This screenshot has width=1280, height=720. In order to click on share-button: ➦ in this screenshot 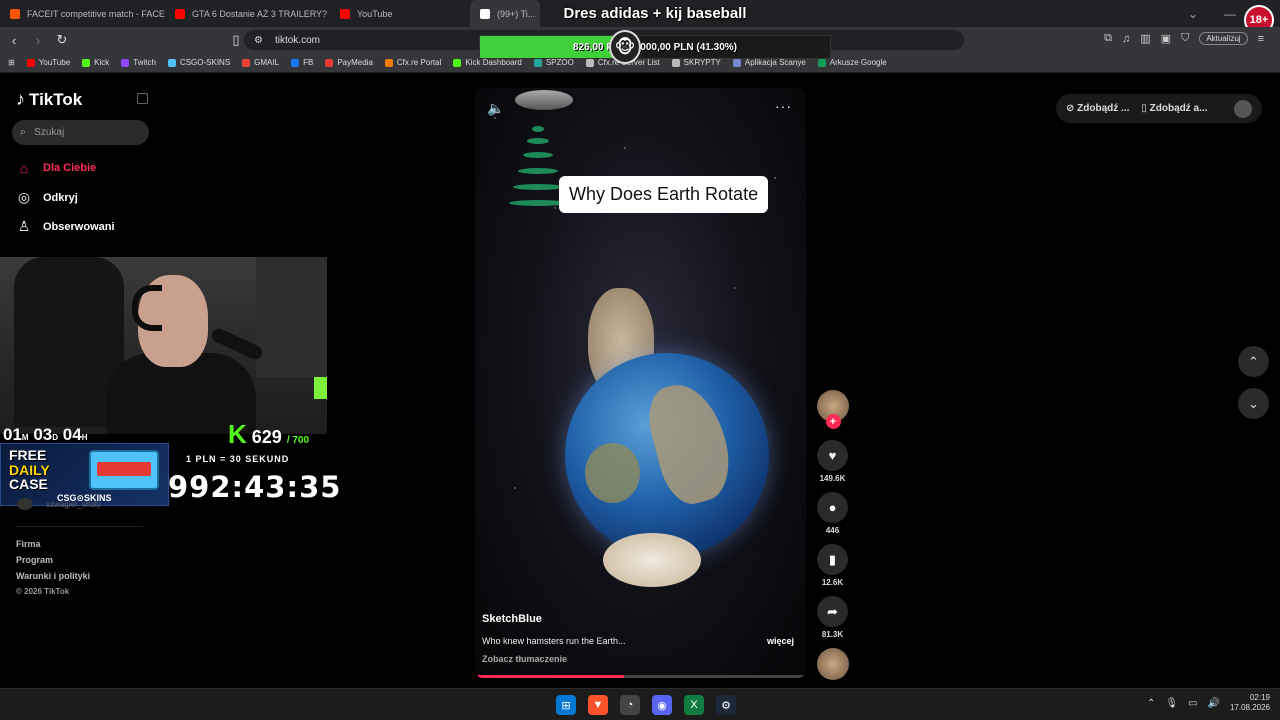, I will do `click(832, 611)`.